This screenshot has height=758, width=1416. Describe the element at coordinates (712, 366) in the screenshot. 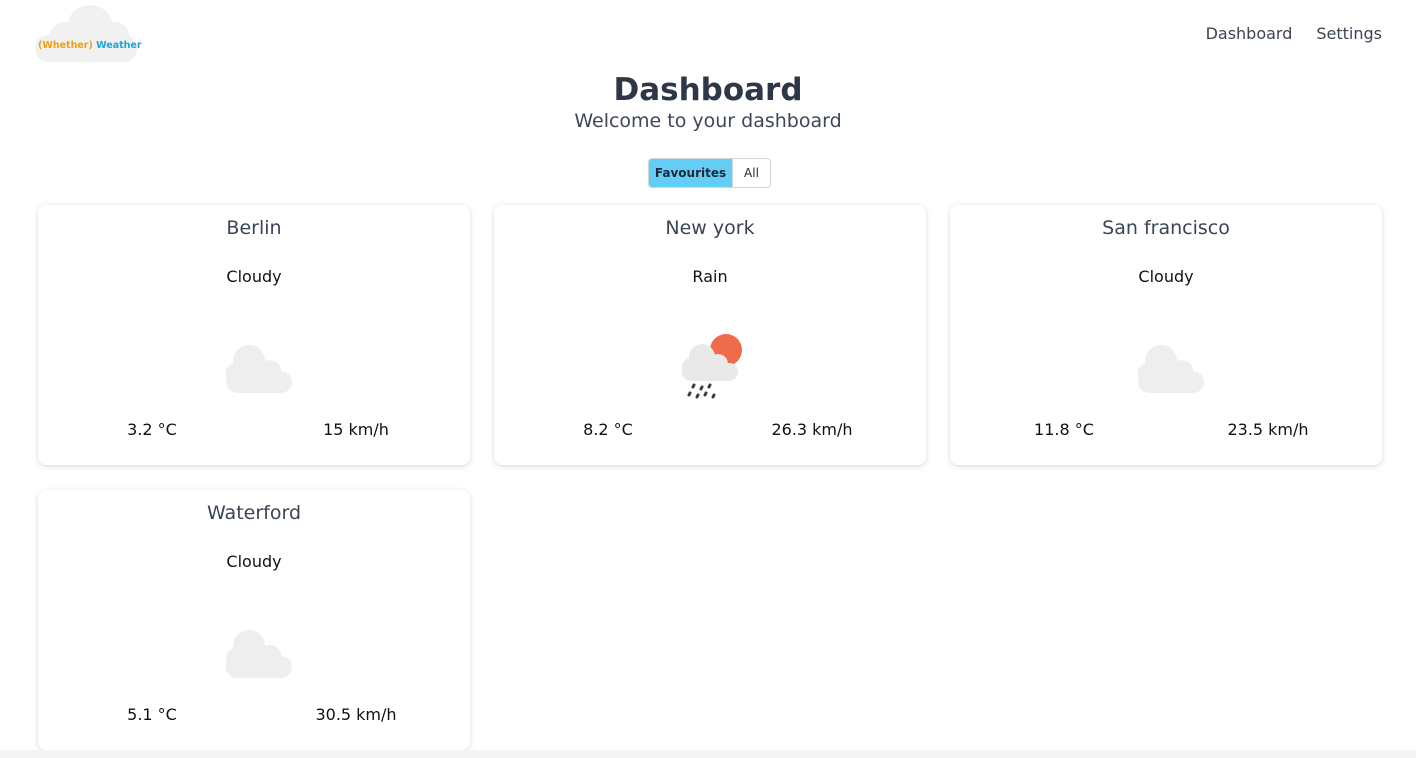

I see `sun-rain-cloud-icon` at that location.